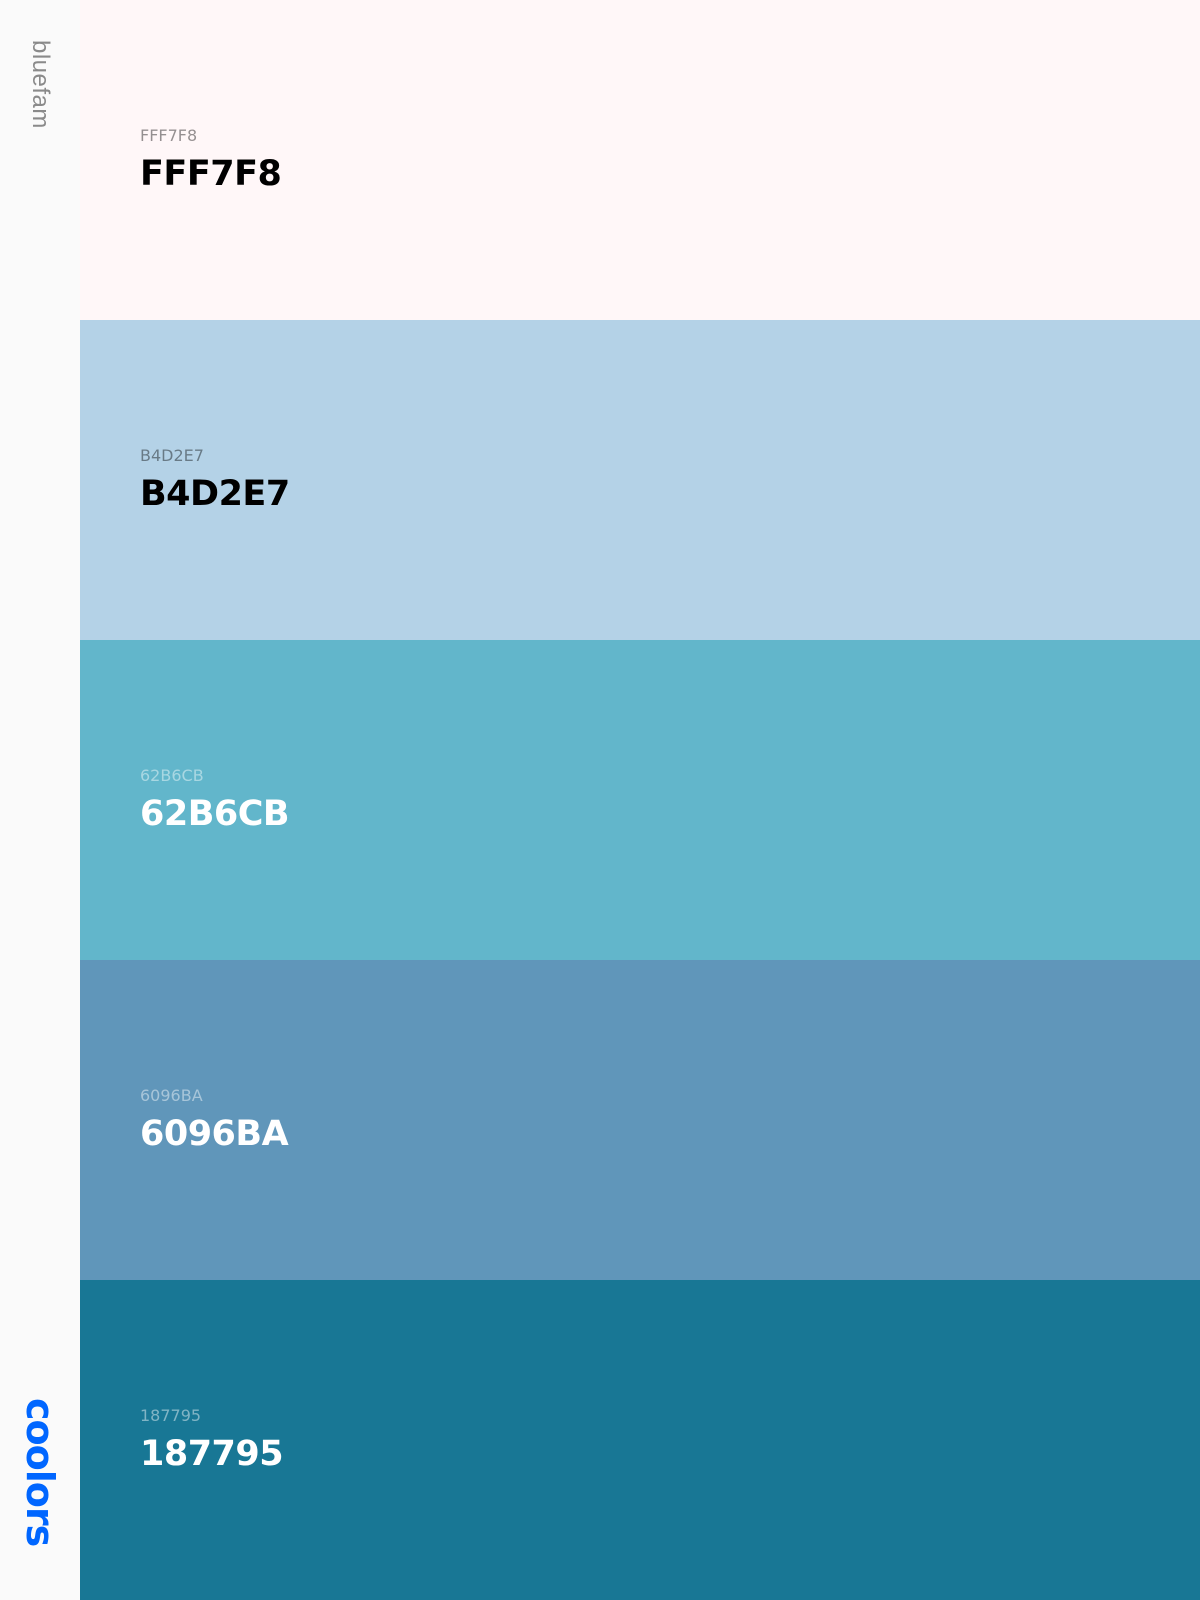 This screenshot has width=1200, height=1600. Describe the element at coordinates (40, 1472) in the screenshot. I see `coolors-logo: coolors` at that location.